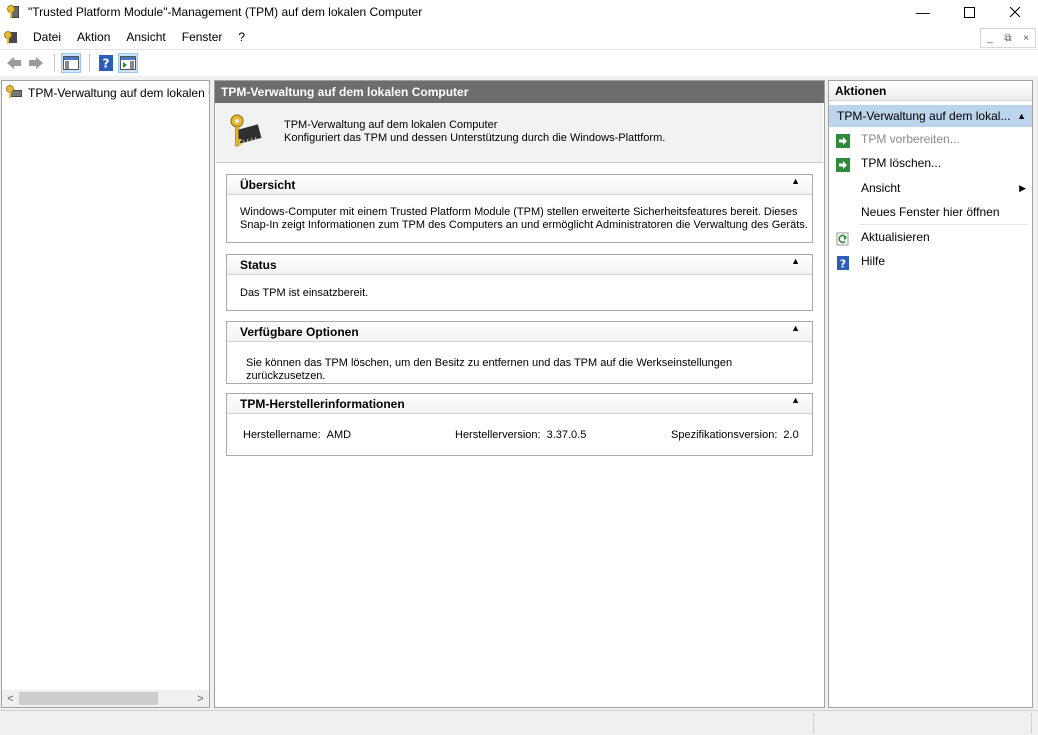 Image resolution: width=1038 pixels, height=735 pixels. I want to click on manufacturer-field: Herstellername: AMD, so click(297, 435).